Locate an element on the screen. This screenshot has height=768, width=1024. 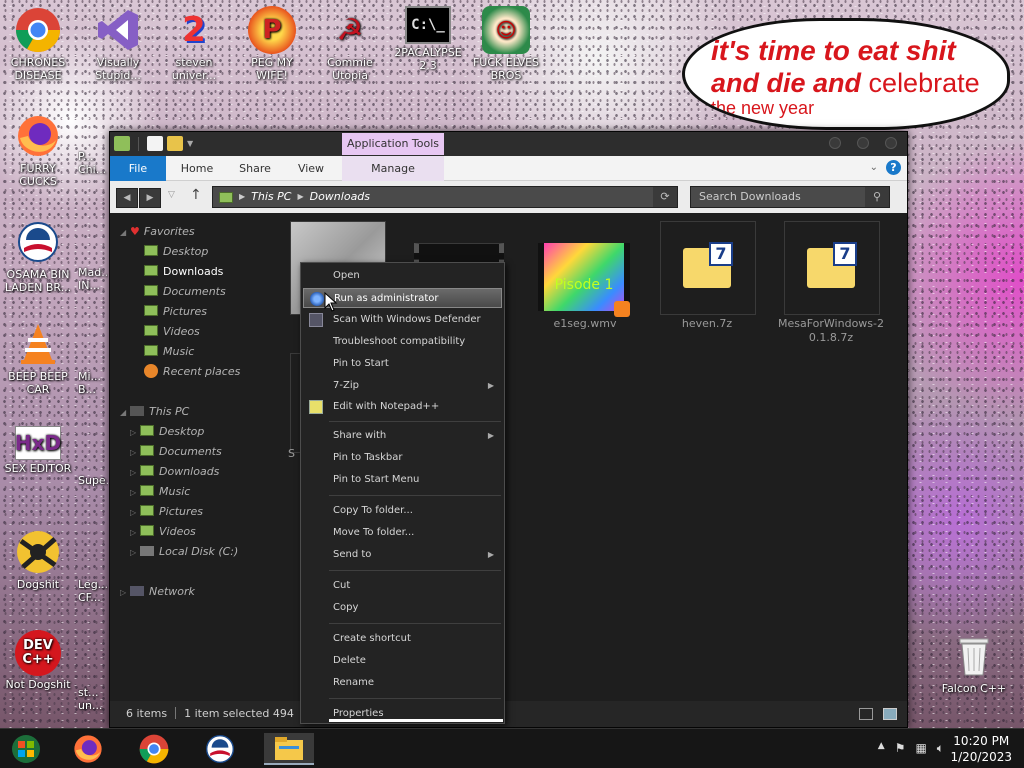
nav-fav-music: Music is located at coordinates (169, 352).